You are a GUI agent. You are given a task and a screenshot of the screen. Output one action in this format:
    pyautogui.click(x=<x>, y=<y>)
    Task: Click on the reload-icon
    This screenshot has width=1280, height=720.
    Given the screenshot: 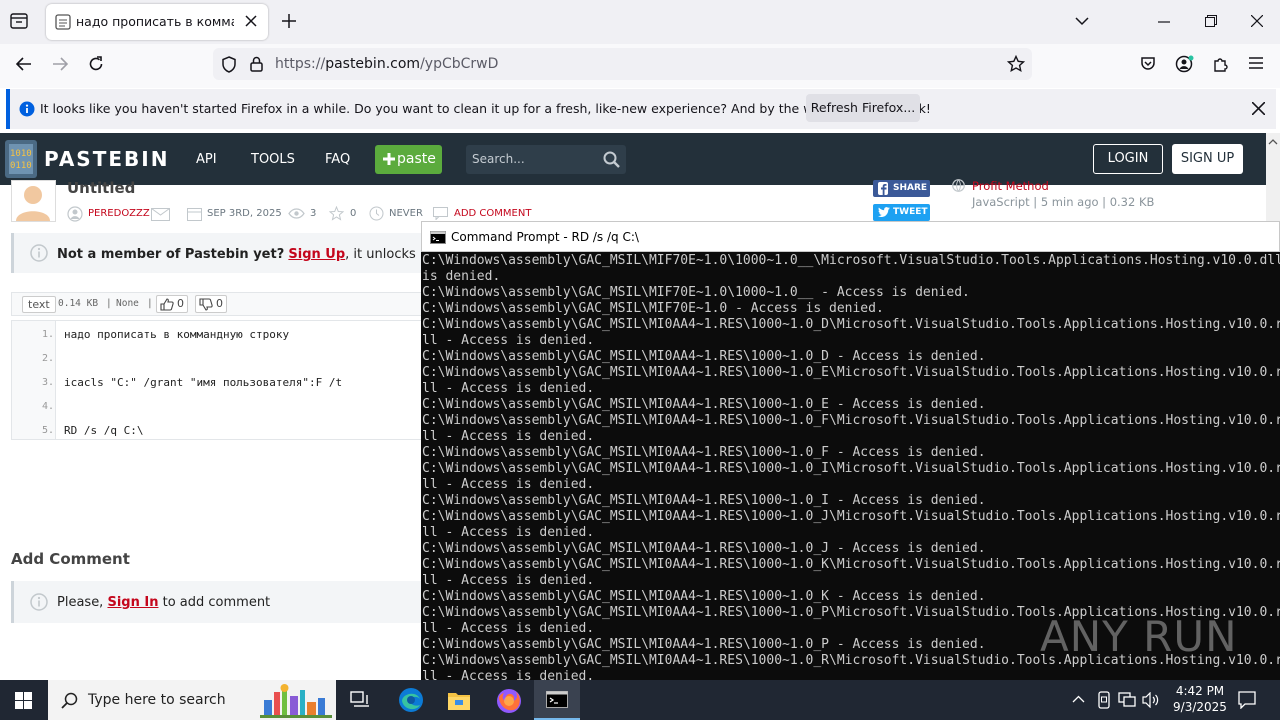 What is the action you would take?
    pyautogui.click(x=96, y=64)
    